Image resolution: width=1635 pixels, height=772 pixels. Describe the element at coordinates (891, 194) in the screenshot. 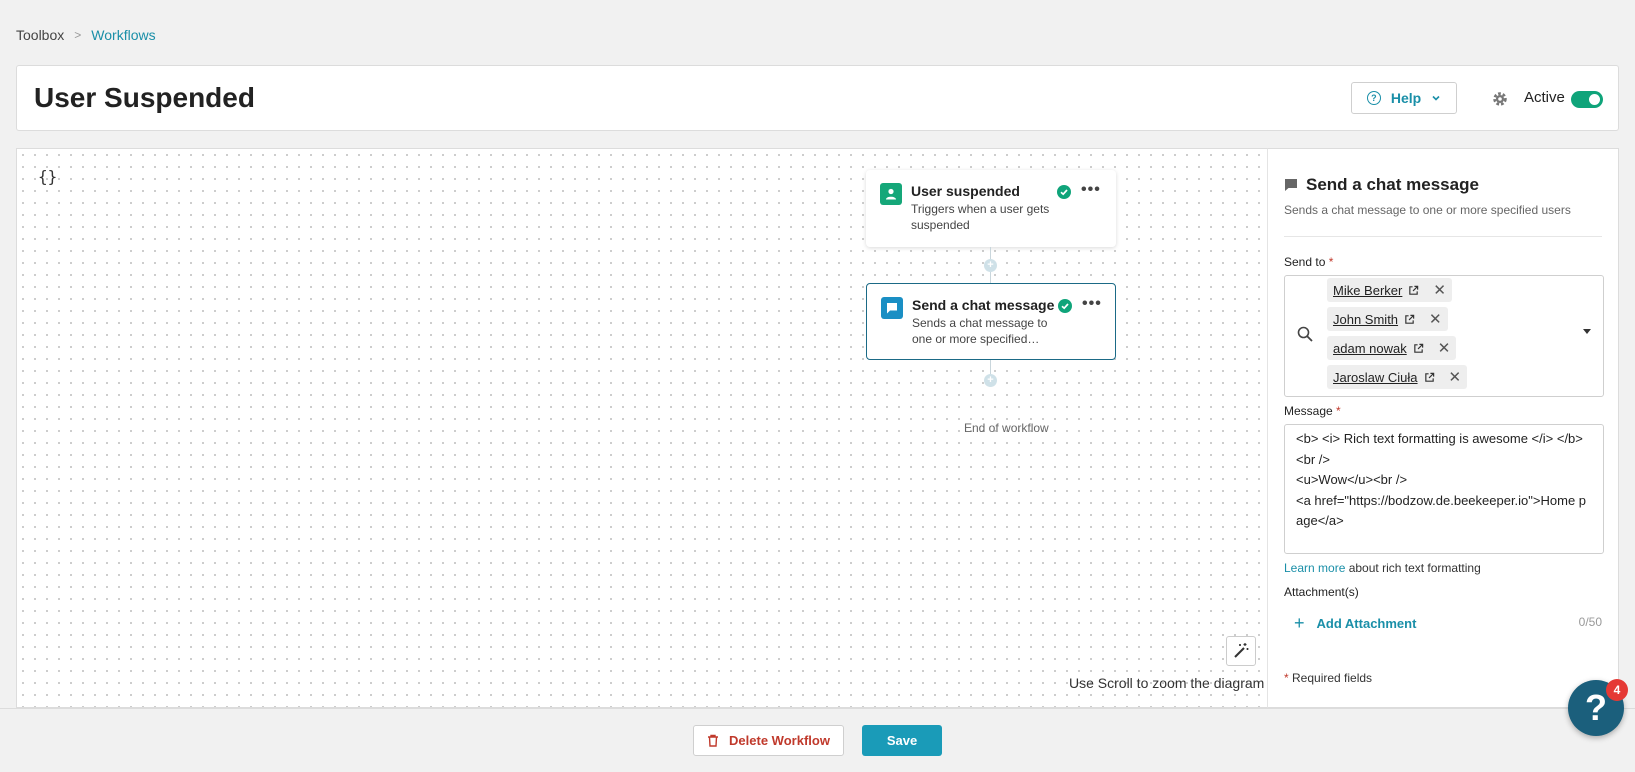

I see `user-icon` at that location.